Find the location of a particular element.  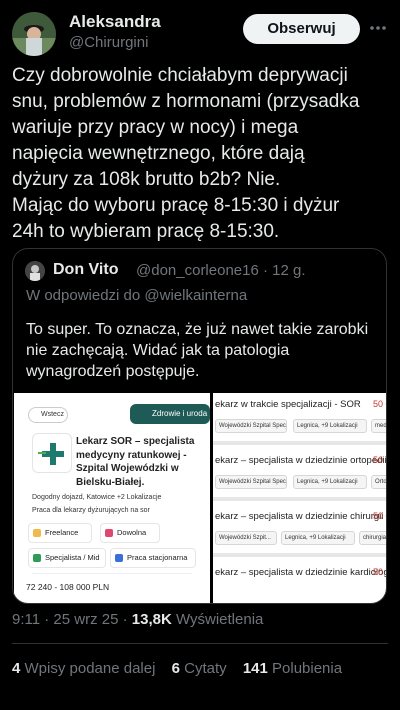

reply-context: W odpowiedzi do @wielkainterna is located at coordinates (137, 295).